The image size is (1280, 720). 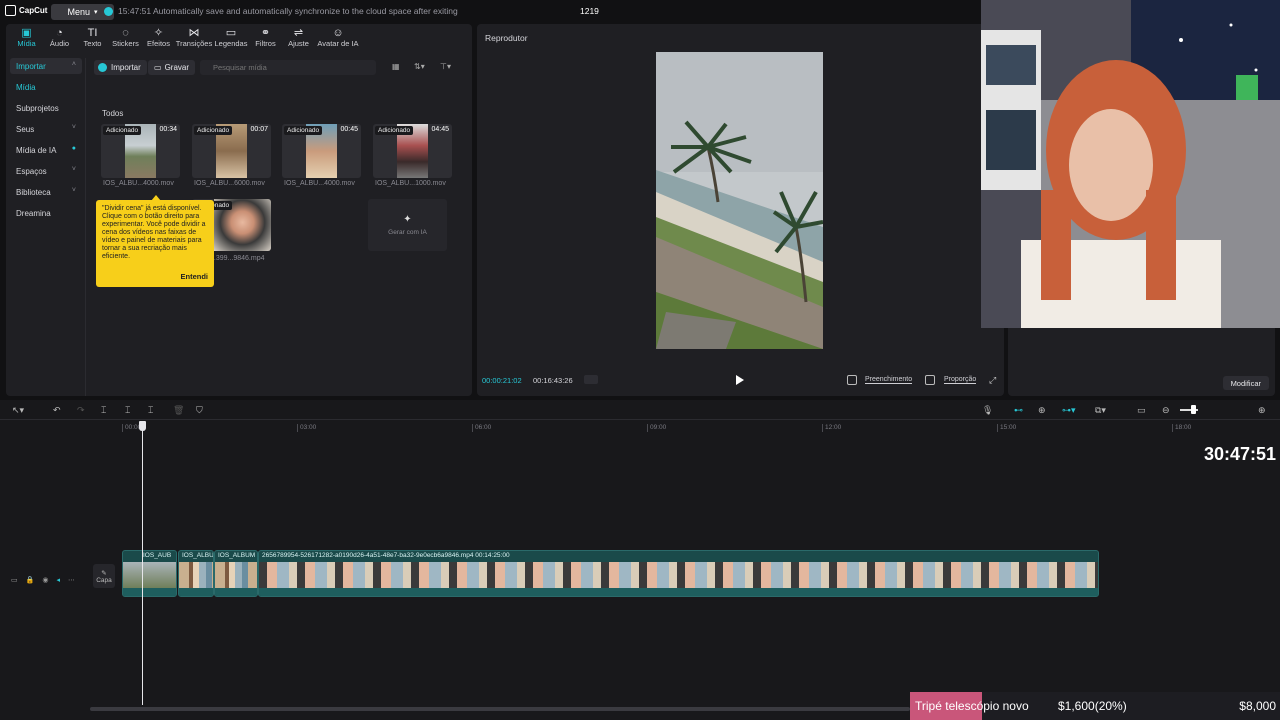 I want to click on more-icon: ⋯, so click(x=71, y=580).